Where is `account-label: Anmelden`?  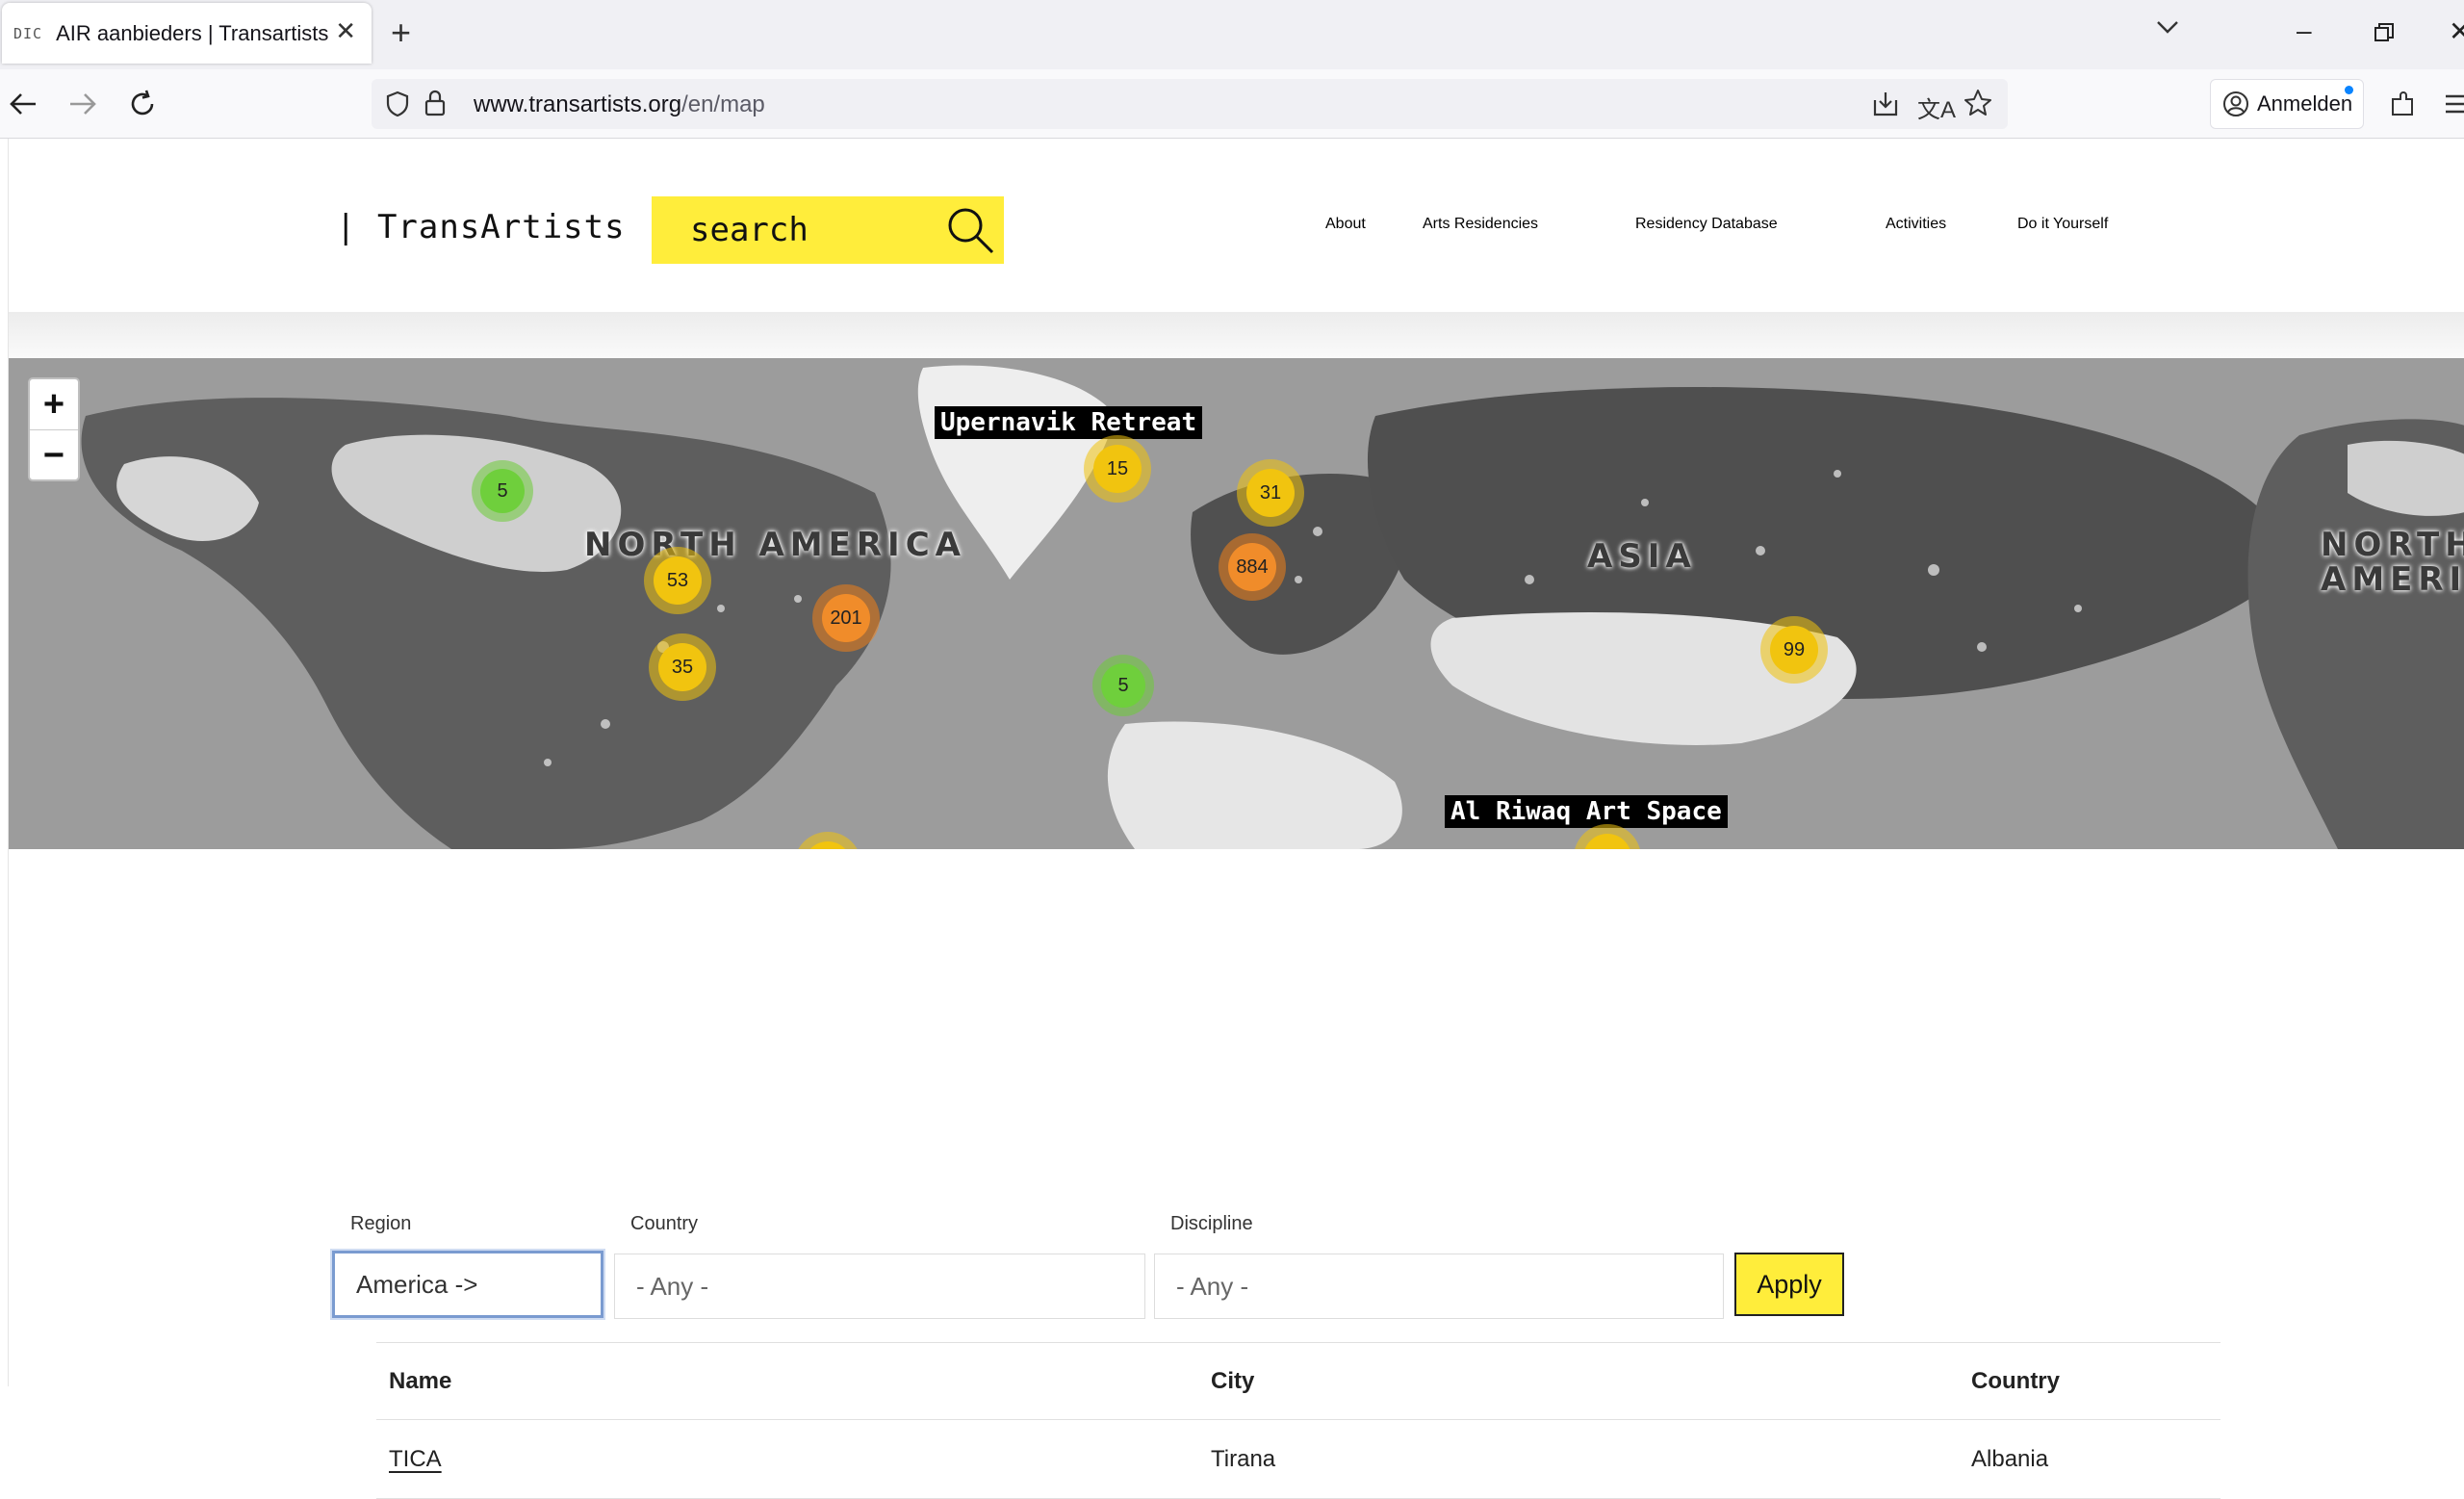
account-label: Anmelden is located at coordinates (2305, 103).